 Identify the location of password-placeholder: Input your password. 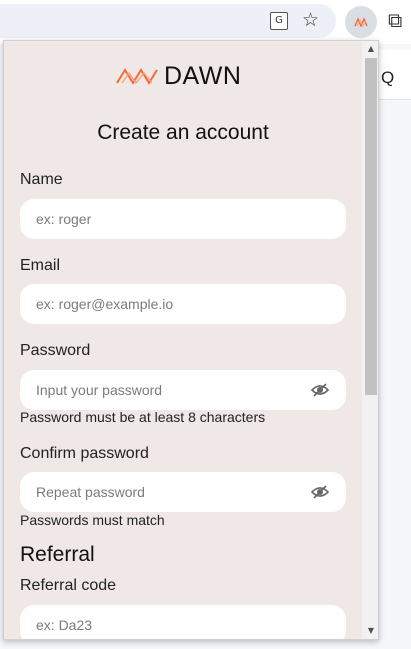
(99, 390).